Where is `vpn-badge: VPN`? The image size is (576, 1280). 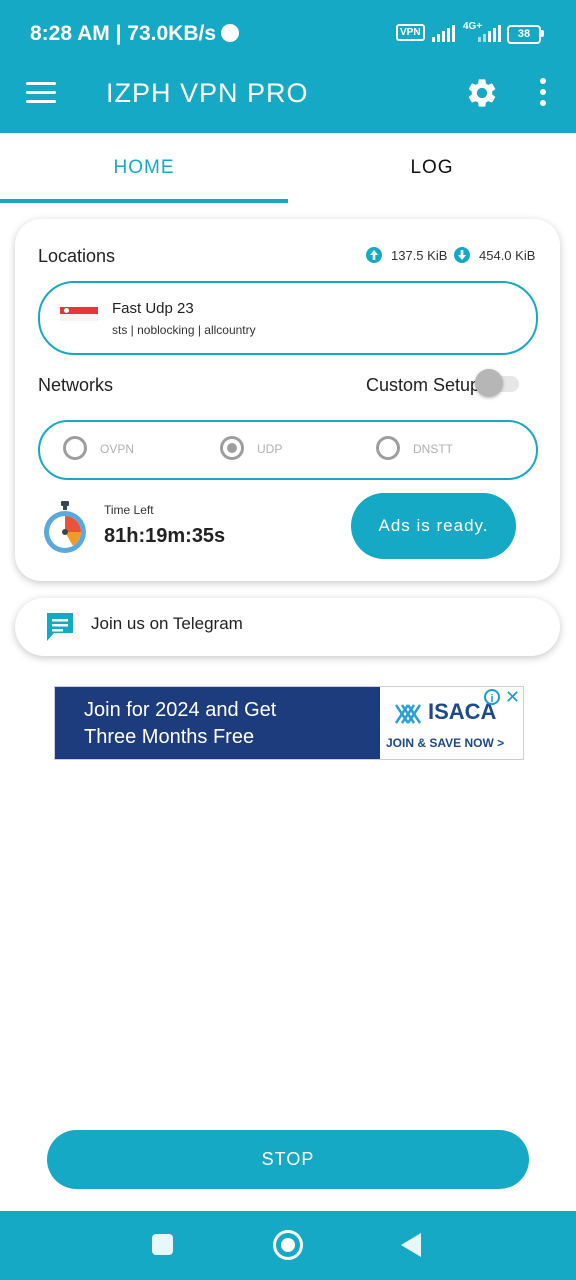 vpn-badge: VPN is located at coordinates (410, 32).